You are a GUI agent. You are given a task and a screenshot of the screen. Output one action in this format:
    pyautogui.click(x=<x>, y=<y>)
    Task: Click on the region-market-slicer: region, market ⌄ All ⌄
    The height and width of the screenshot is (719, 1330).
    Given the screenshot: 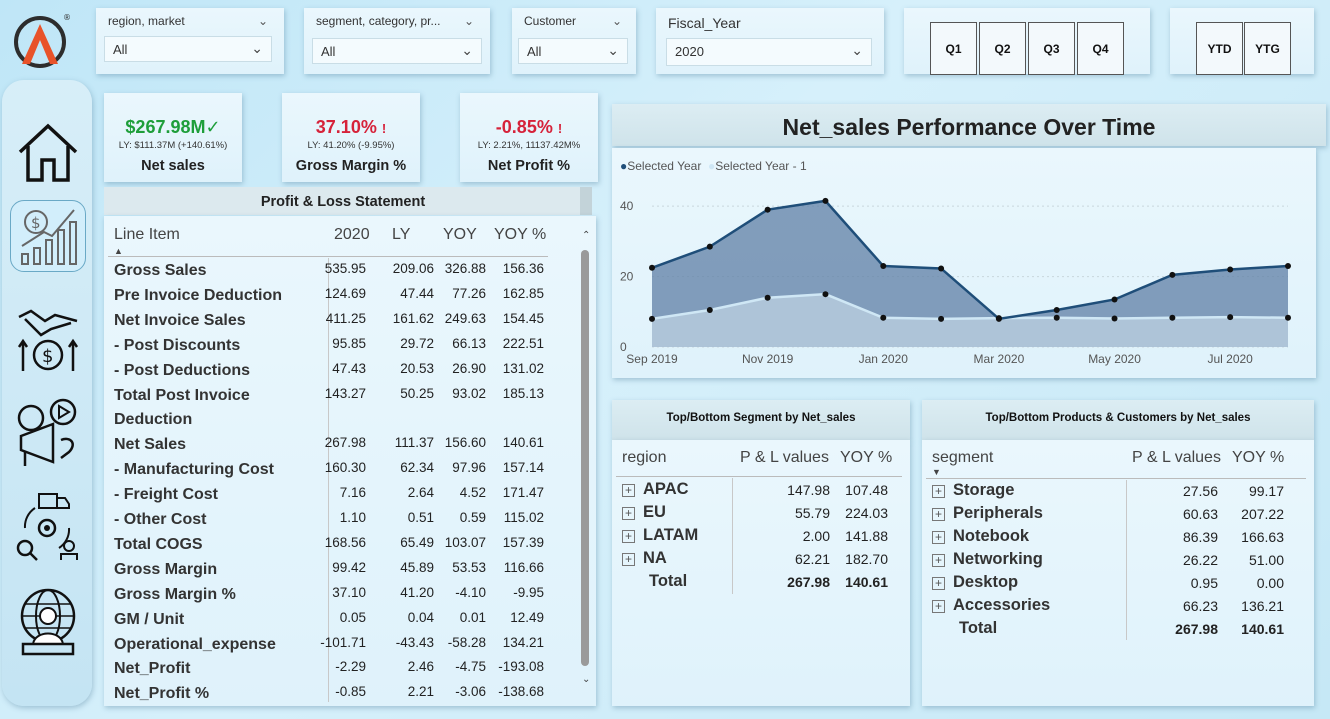 What is the action you would take?
    pyautogui.click(x=190, y=41)
    